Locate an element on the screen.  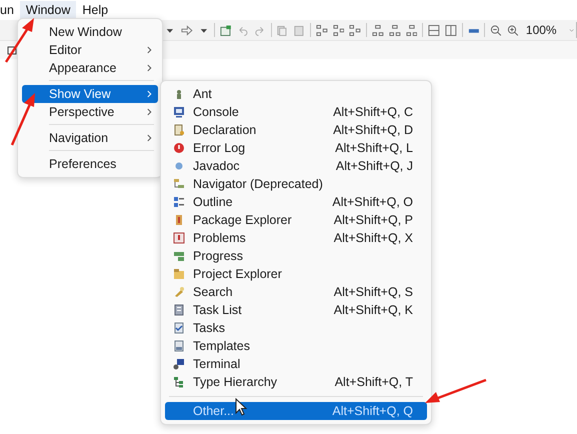
checklist-icon is located at coordinates (179, 328).